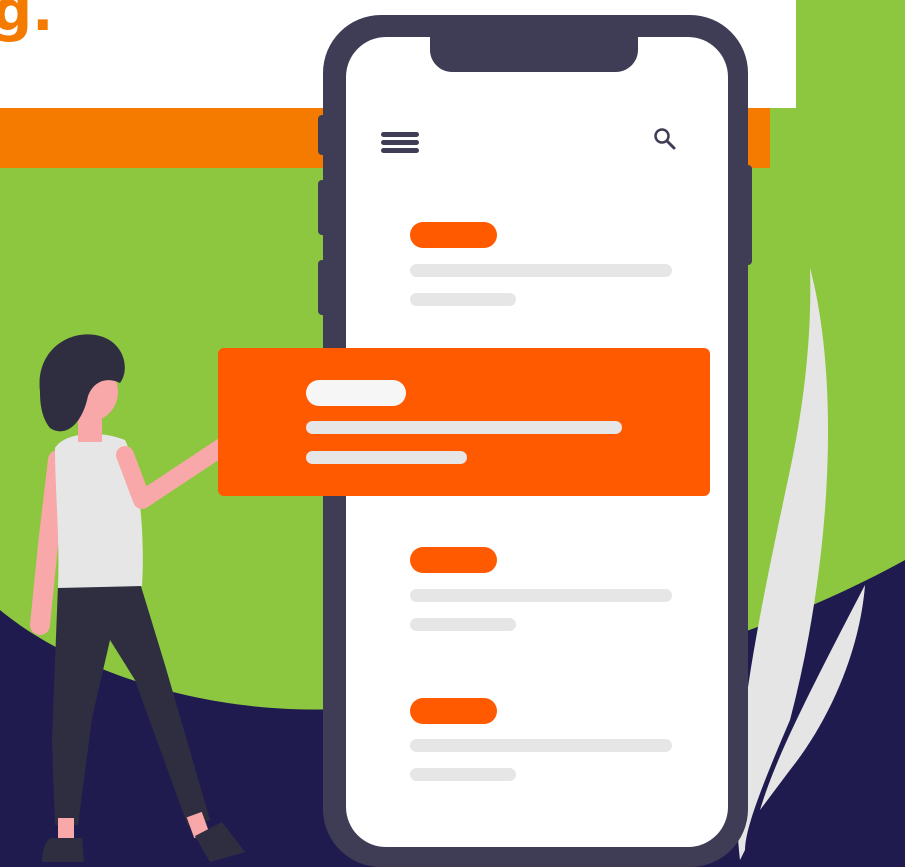 The height and width of the screenshot is (867, 905). Describe the element at coordinates (26, 22) in the screenshot. I see `header-title: g.` at that location.